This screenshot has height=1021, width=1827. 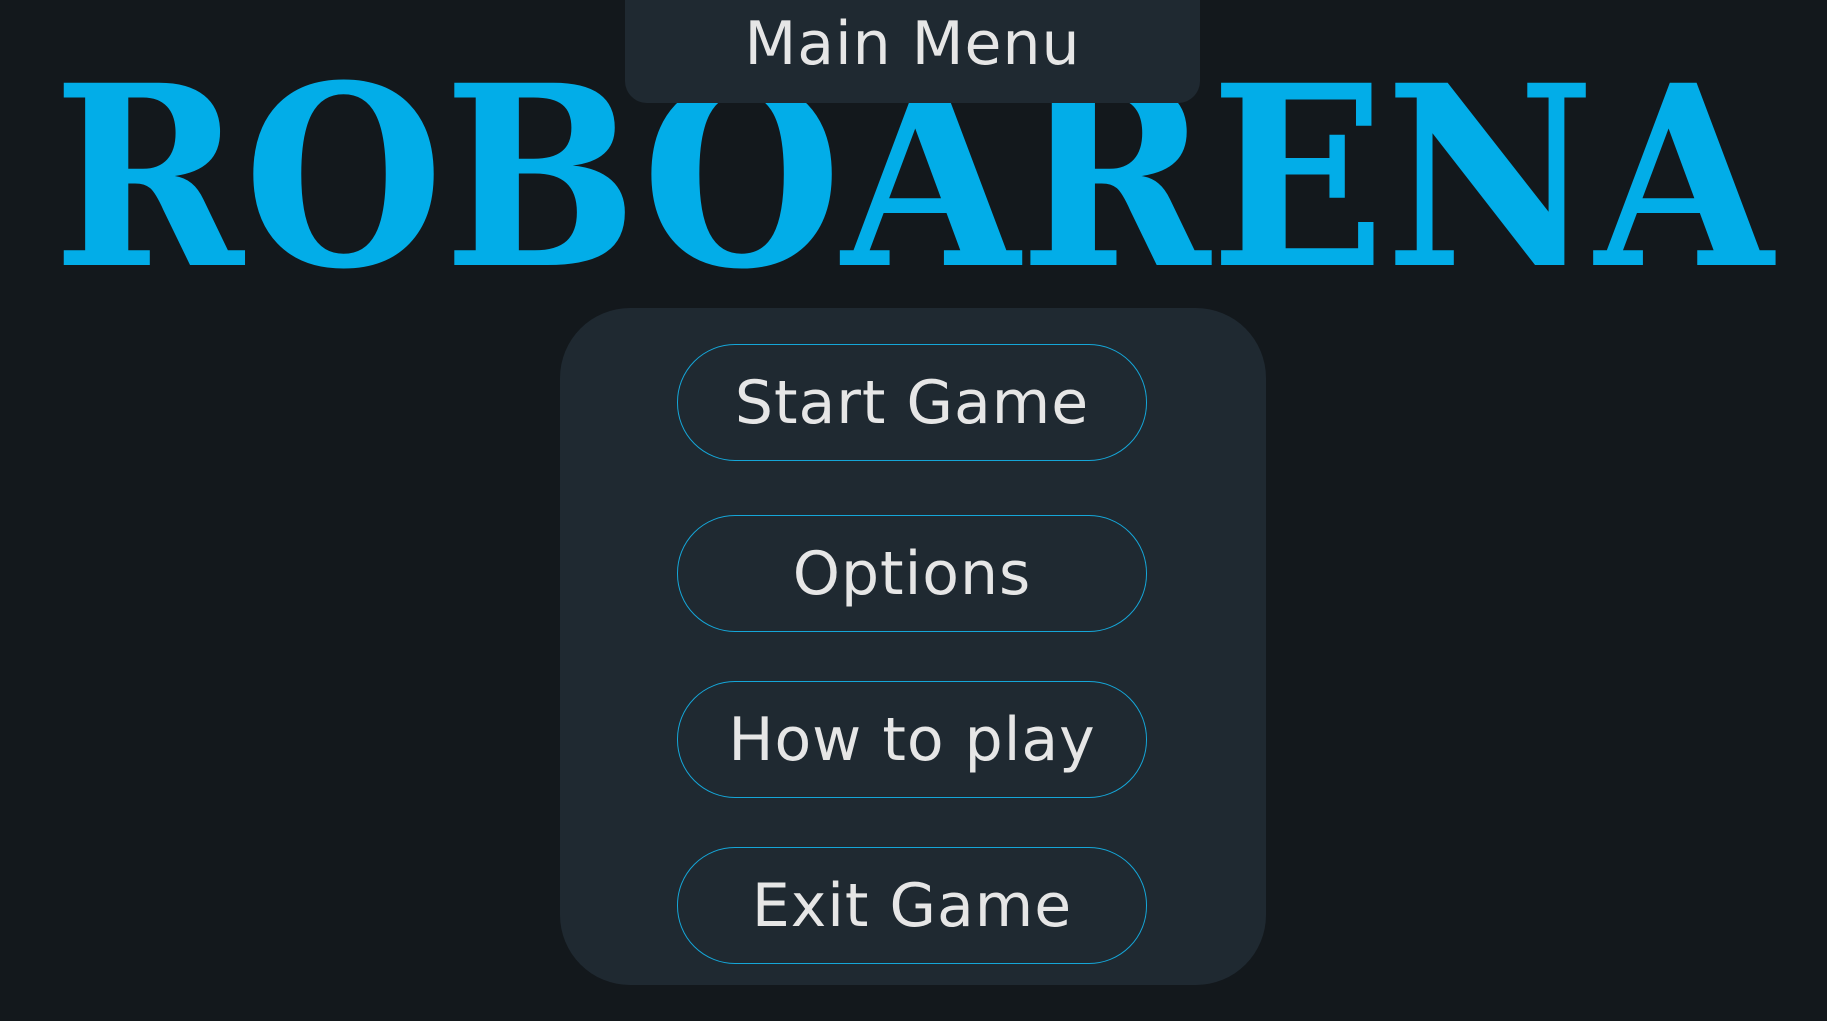 I want to click on how-to-play-label: How to play, so click(x=912, y=739).